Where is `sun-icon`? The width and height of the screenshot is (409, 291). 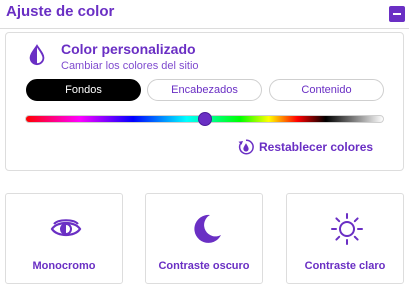 sun-icon is located at coordinates (347, 229).